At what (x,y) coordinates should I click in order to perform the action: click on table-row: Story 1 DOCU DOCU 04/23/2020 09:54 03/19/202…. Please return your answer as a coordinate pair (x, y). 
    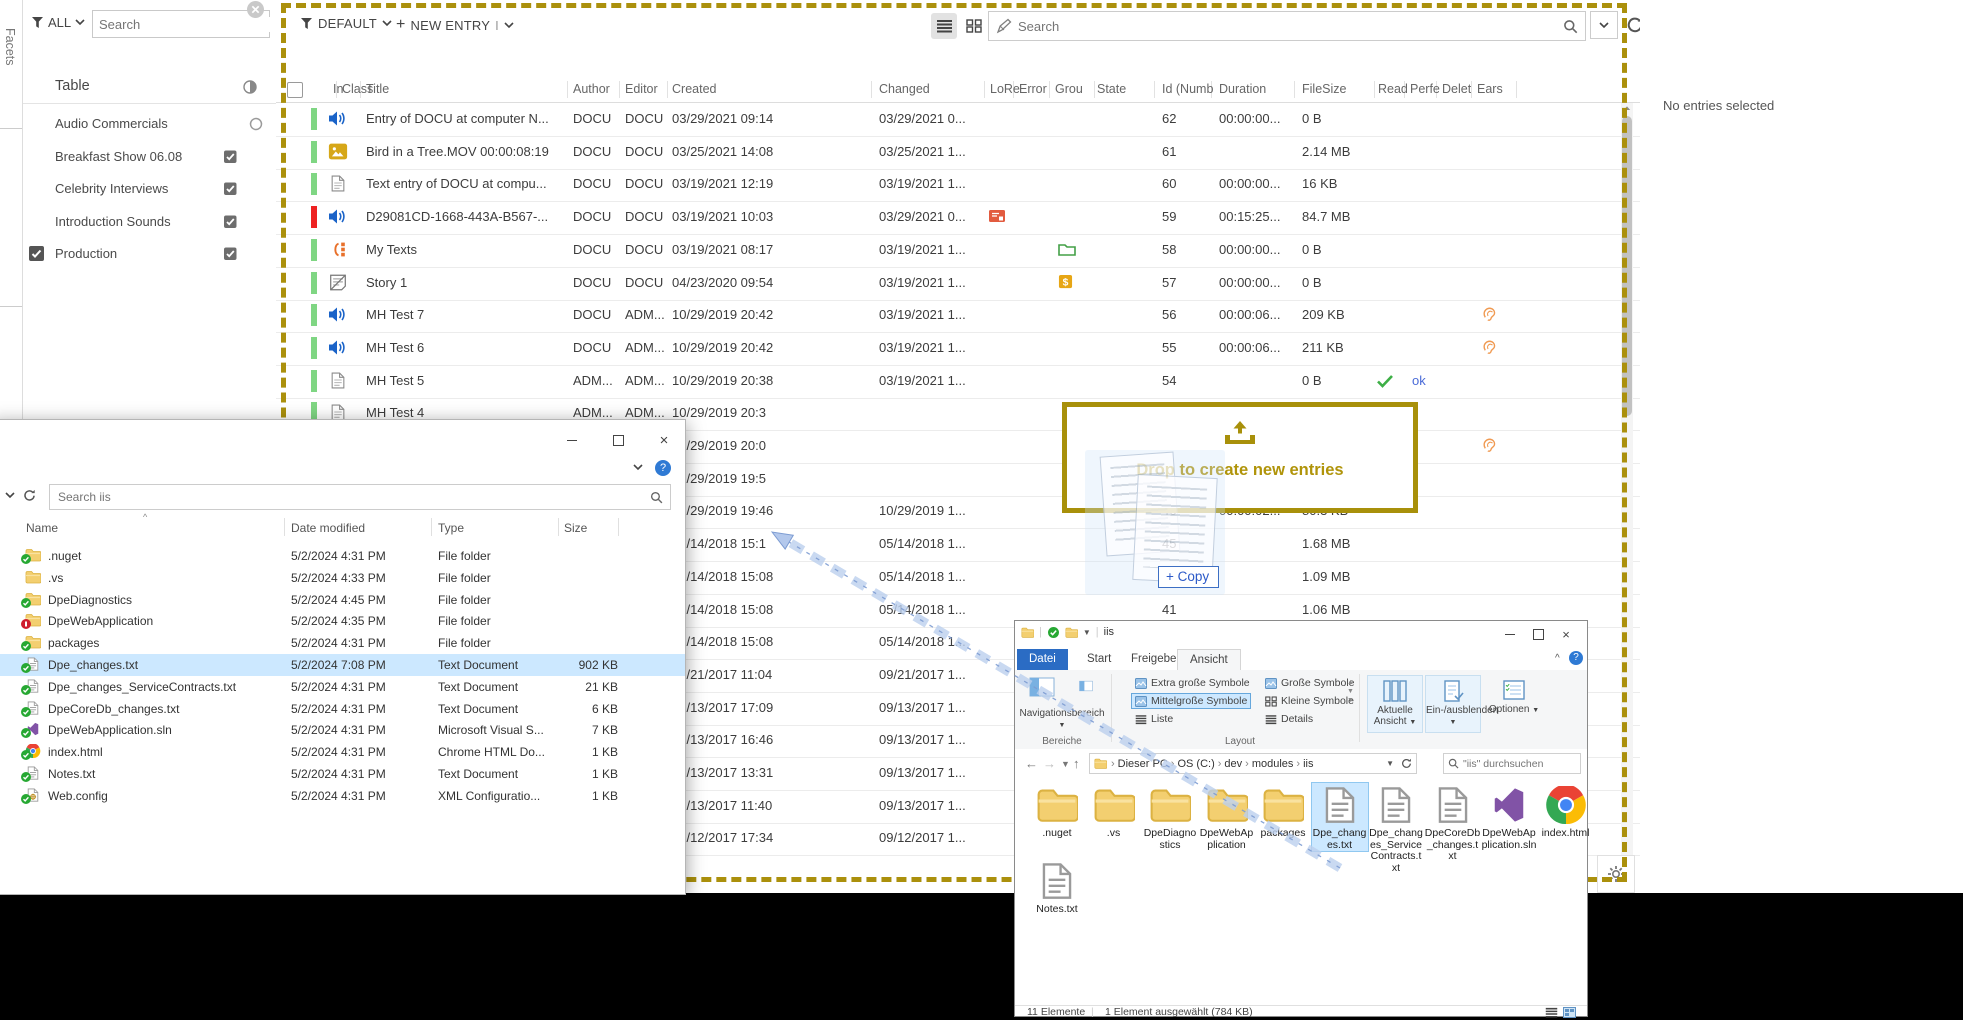
    Looking at the image, I should click on (958, 284).